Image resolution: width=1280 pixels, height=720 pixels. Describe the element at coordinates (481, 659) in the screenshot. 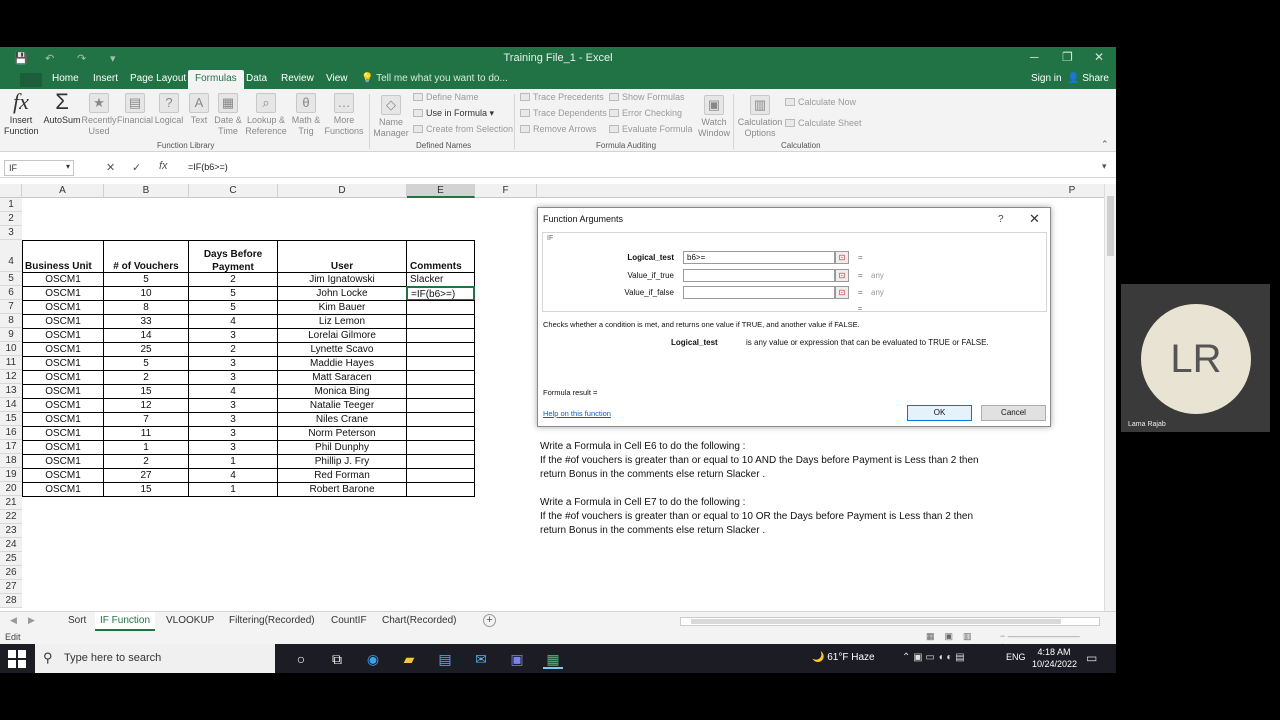

I see `mail-icon: ✉` at that location.